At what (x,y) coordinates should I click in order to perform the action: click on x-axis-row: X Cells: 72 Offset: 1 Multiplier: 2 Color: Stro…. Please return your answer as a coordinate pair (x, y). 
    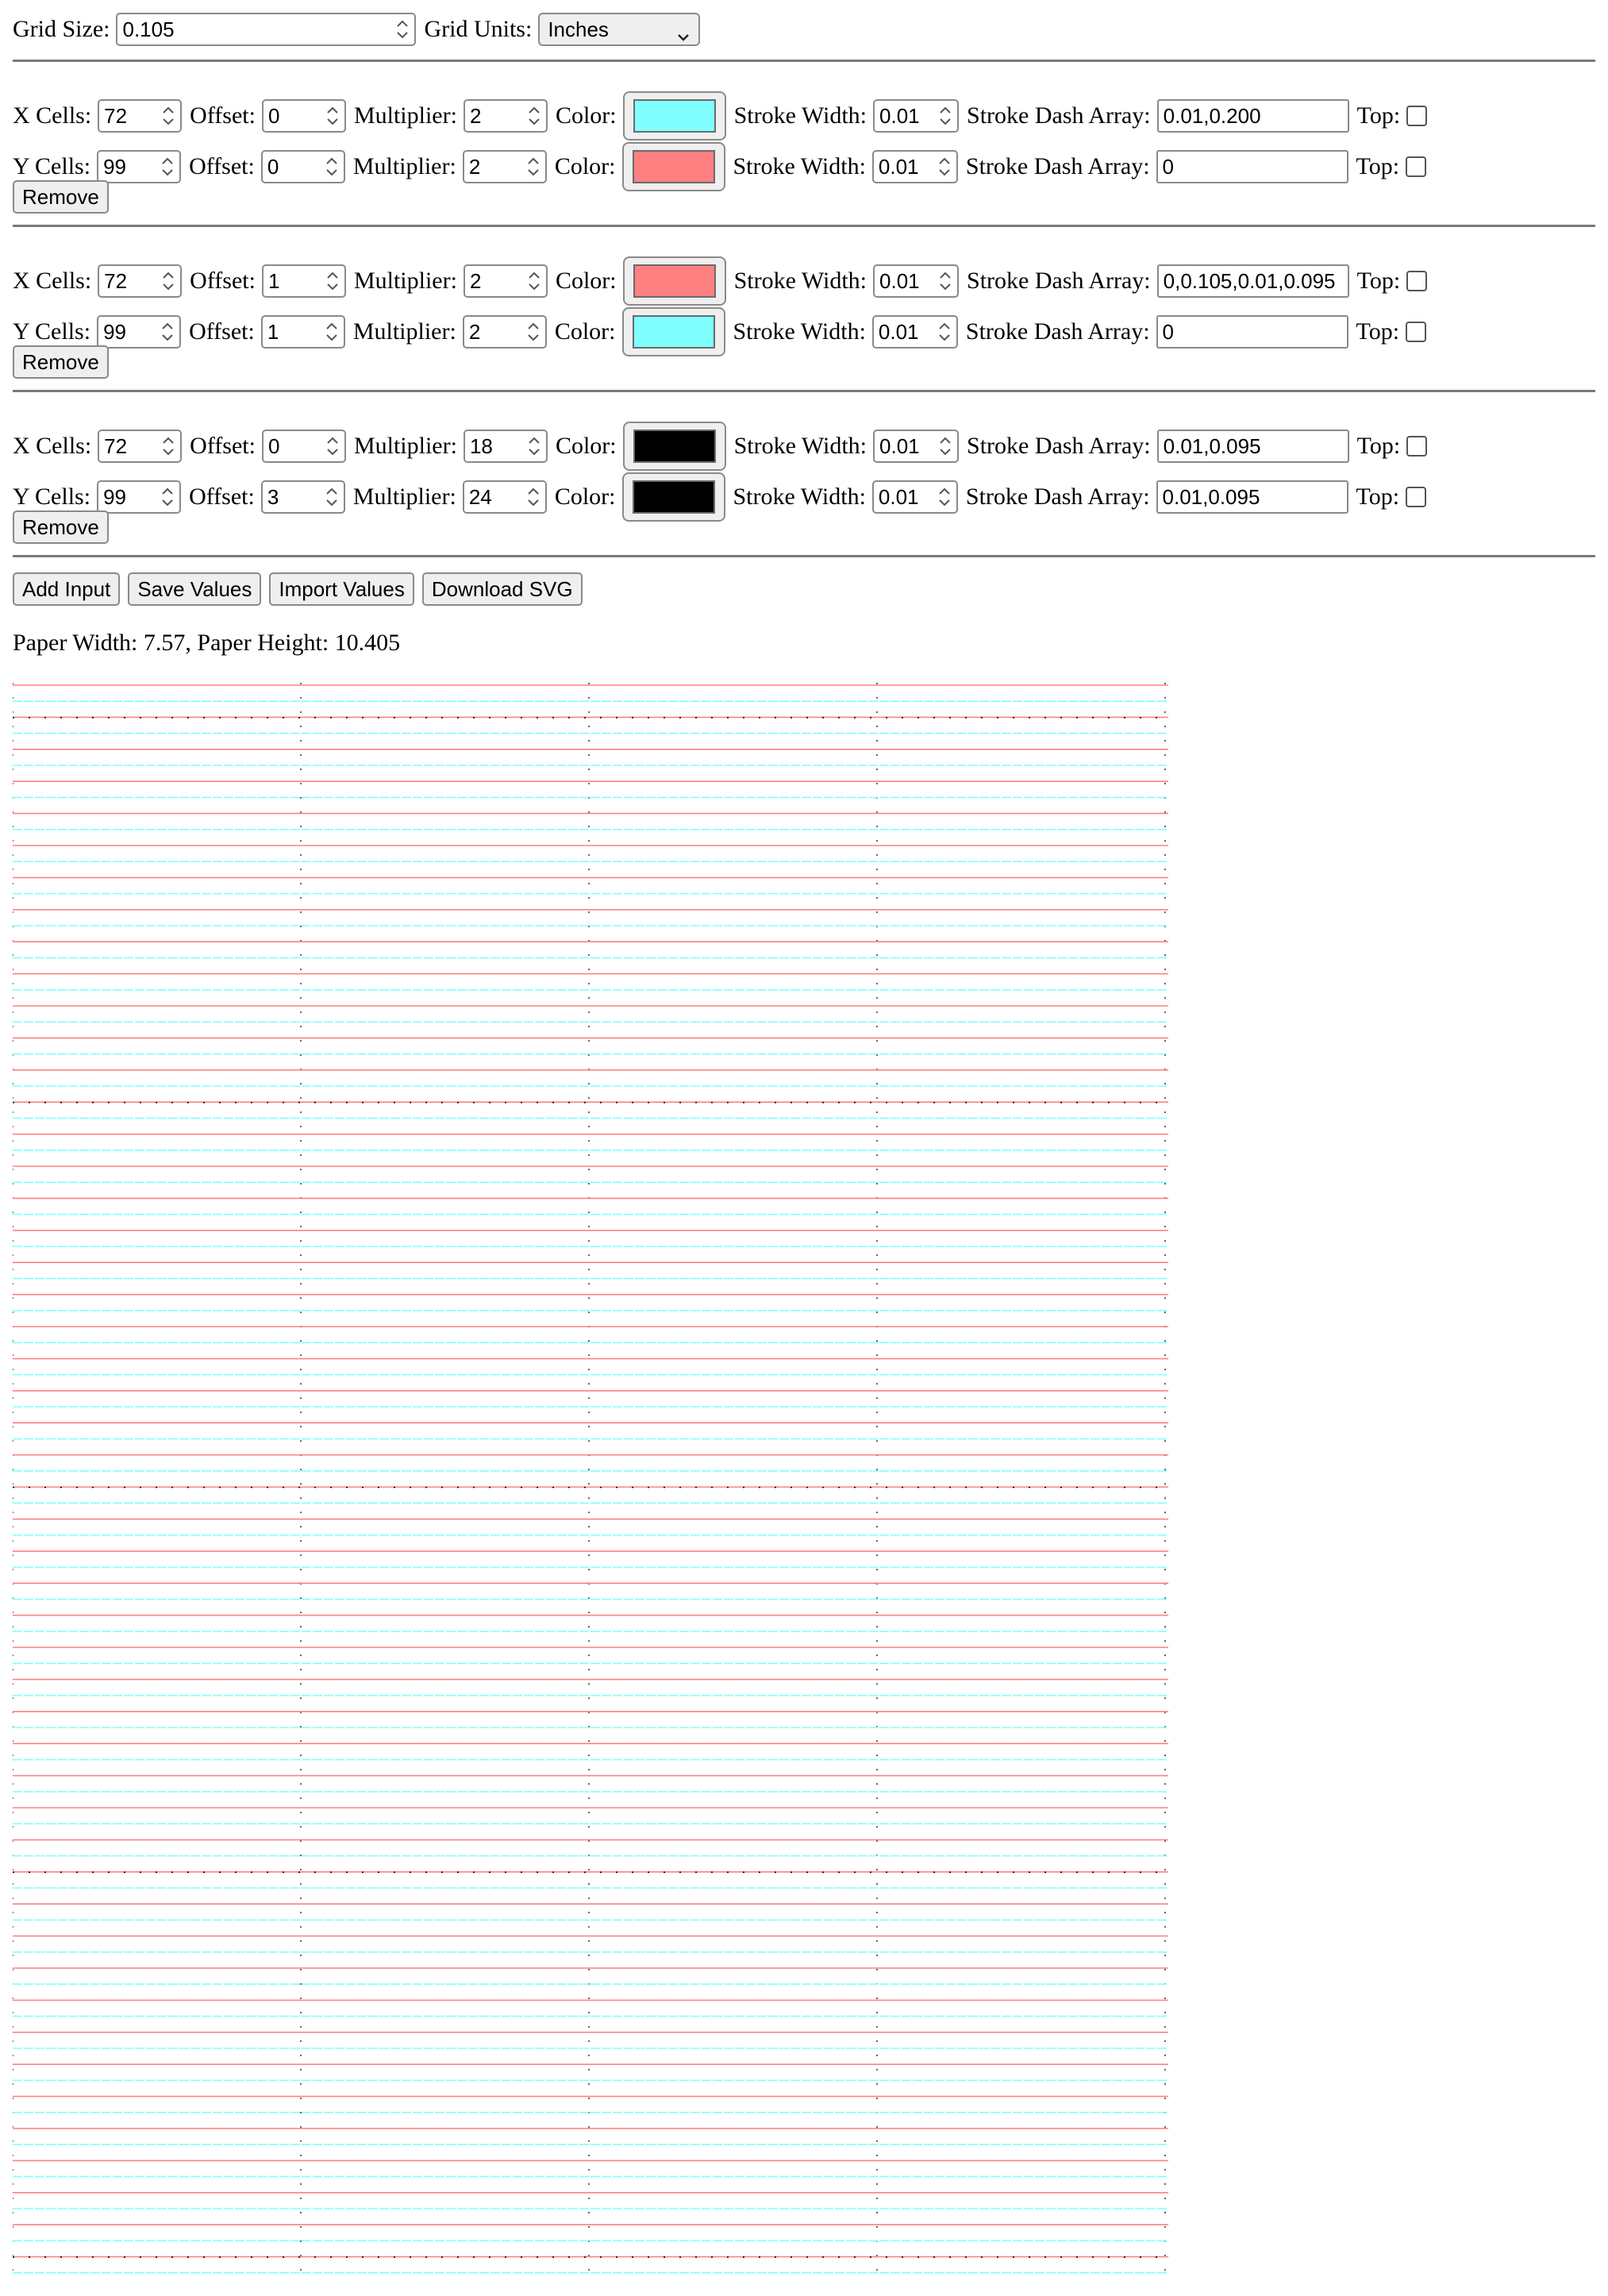
    Looking at the image, I should click on (720, 281).